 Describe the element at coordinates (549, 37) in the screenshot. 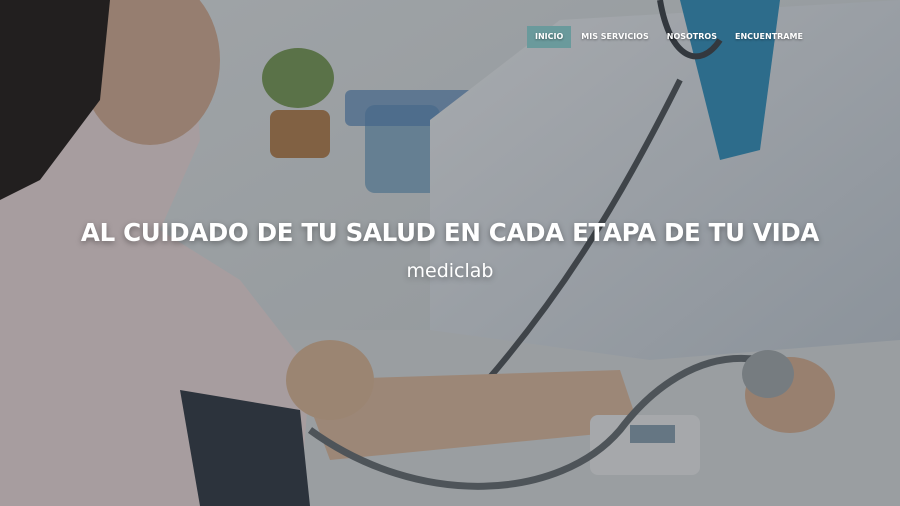

I see `nav-item-inicio: INICIO` at that location.